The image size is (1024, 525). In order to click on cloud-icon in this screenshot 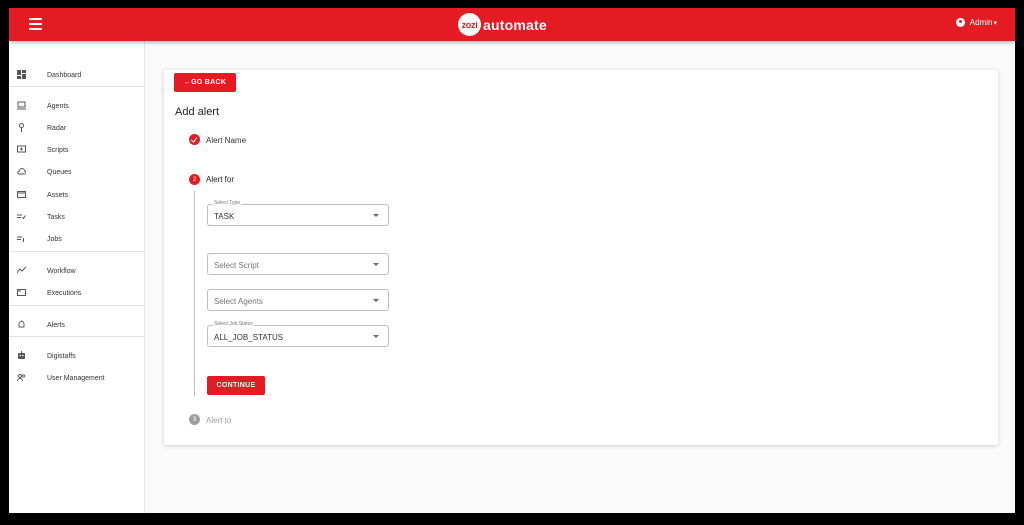, I will do `click(22, 171)`.